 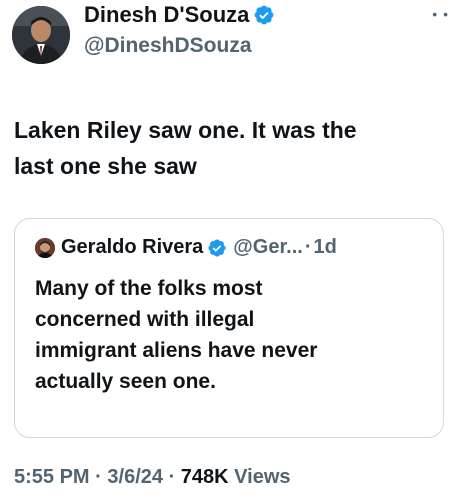 I want to click on quoted-author-avatar, so click(x=45, y=247).